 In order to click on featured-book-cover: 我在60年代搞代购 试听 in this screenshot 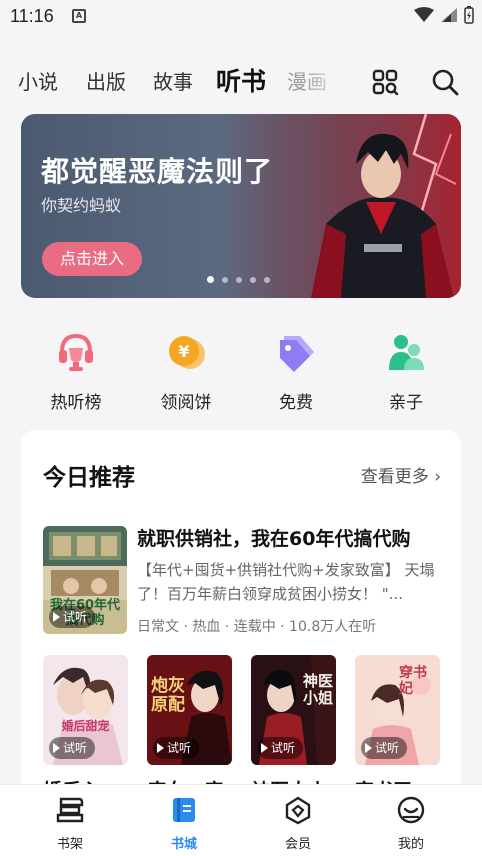, I will do `click(85, 580)`.